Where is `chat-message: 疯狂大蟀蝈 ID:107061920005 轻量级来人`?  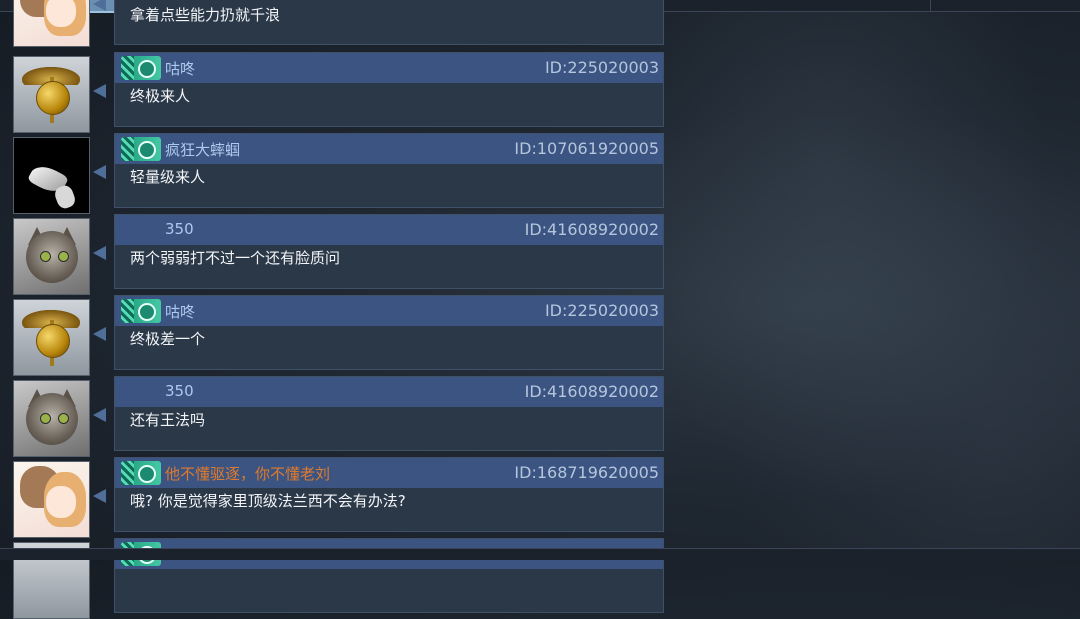
chat-message: 疯狂大蟀蝈 ID:107061920005 轻量级来人 is located at coordinates (335, 173).